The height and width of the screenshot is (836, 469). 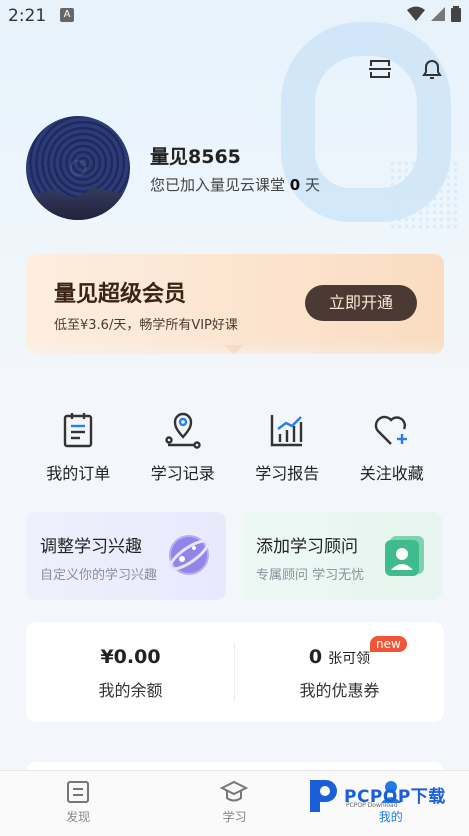 I want to click on quick-label: 关注收藏, so click(x=391, y=473).